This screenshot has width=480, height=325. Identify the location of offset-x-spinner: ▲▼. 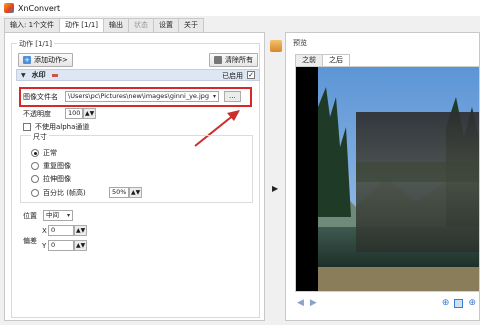
(81, 230).